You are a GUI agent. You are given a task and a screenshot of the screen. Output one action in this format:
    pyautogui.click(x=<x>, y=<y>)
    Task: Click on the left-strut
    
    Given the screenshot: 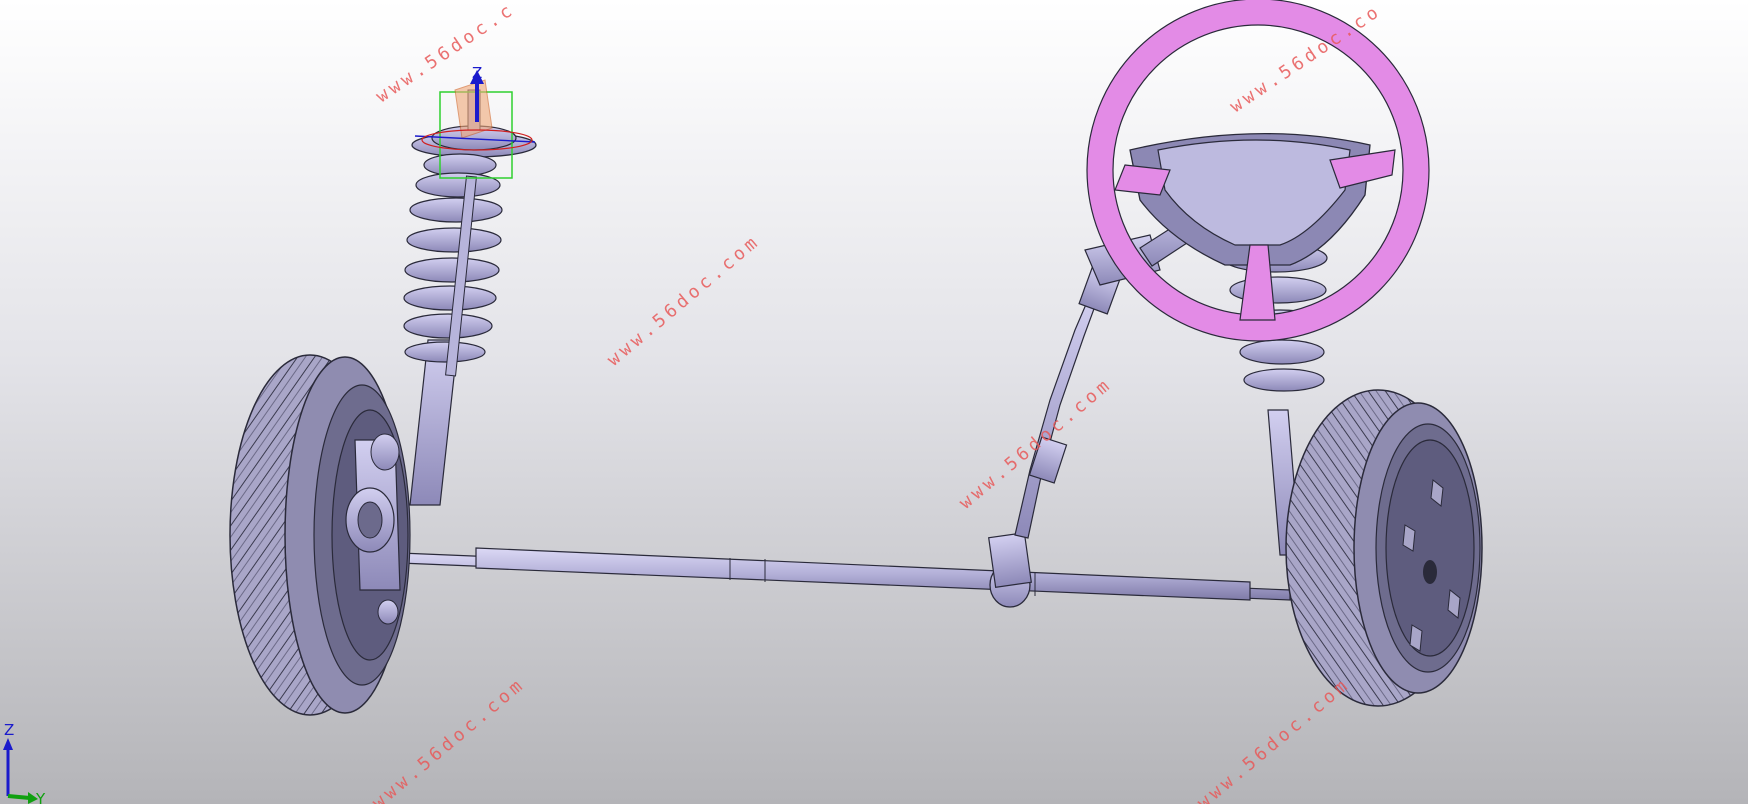 What is the action you would take?
    pyautogui.click(x=470, y=297)
    